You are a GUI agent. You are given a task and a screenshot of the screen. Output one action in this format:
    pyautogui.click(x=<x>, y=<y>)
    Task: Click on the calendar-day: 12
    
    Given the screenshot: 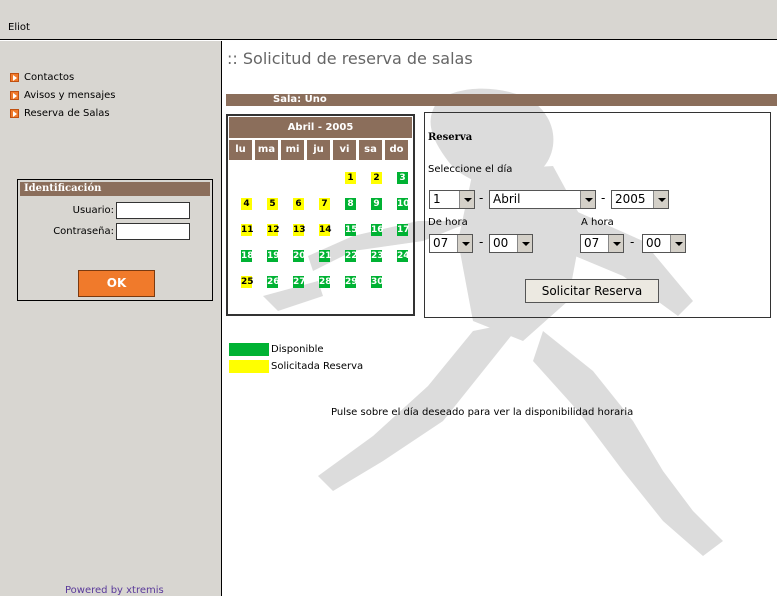 What is the action you would take?
    pyautogui.click(x=273, y=230)
    